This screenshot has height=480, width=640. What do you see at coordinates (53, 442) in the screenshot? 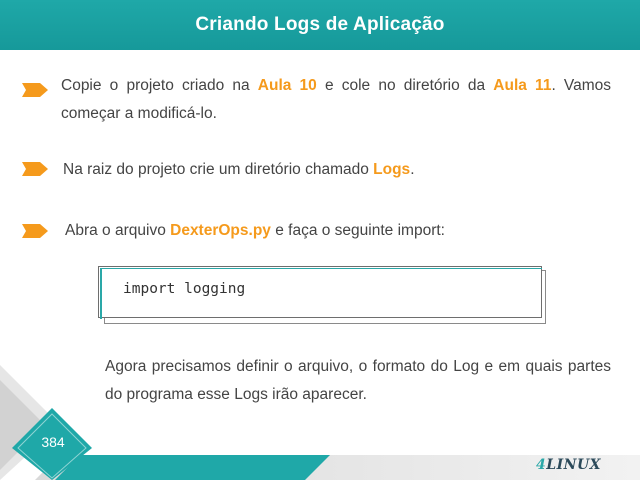
I see `page-number: 384` at bounding box center [53, 442].